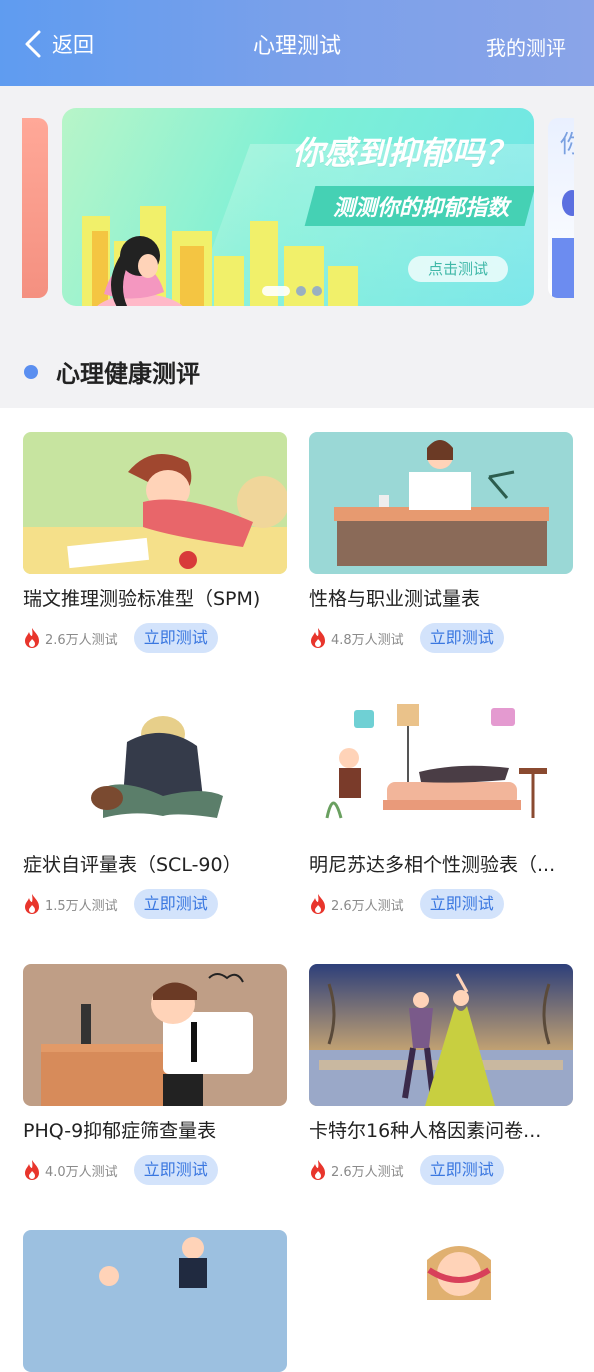 This screenshot has height=1372, width=594. What do you see at coordinates (155, 769) in the screenshot?
I see `sad-person-illustration` at bounding box center [155, 769].